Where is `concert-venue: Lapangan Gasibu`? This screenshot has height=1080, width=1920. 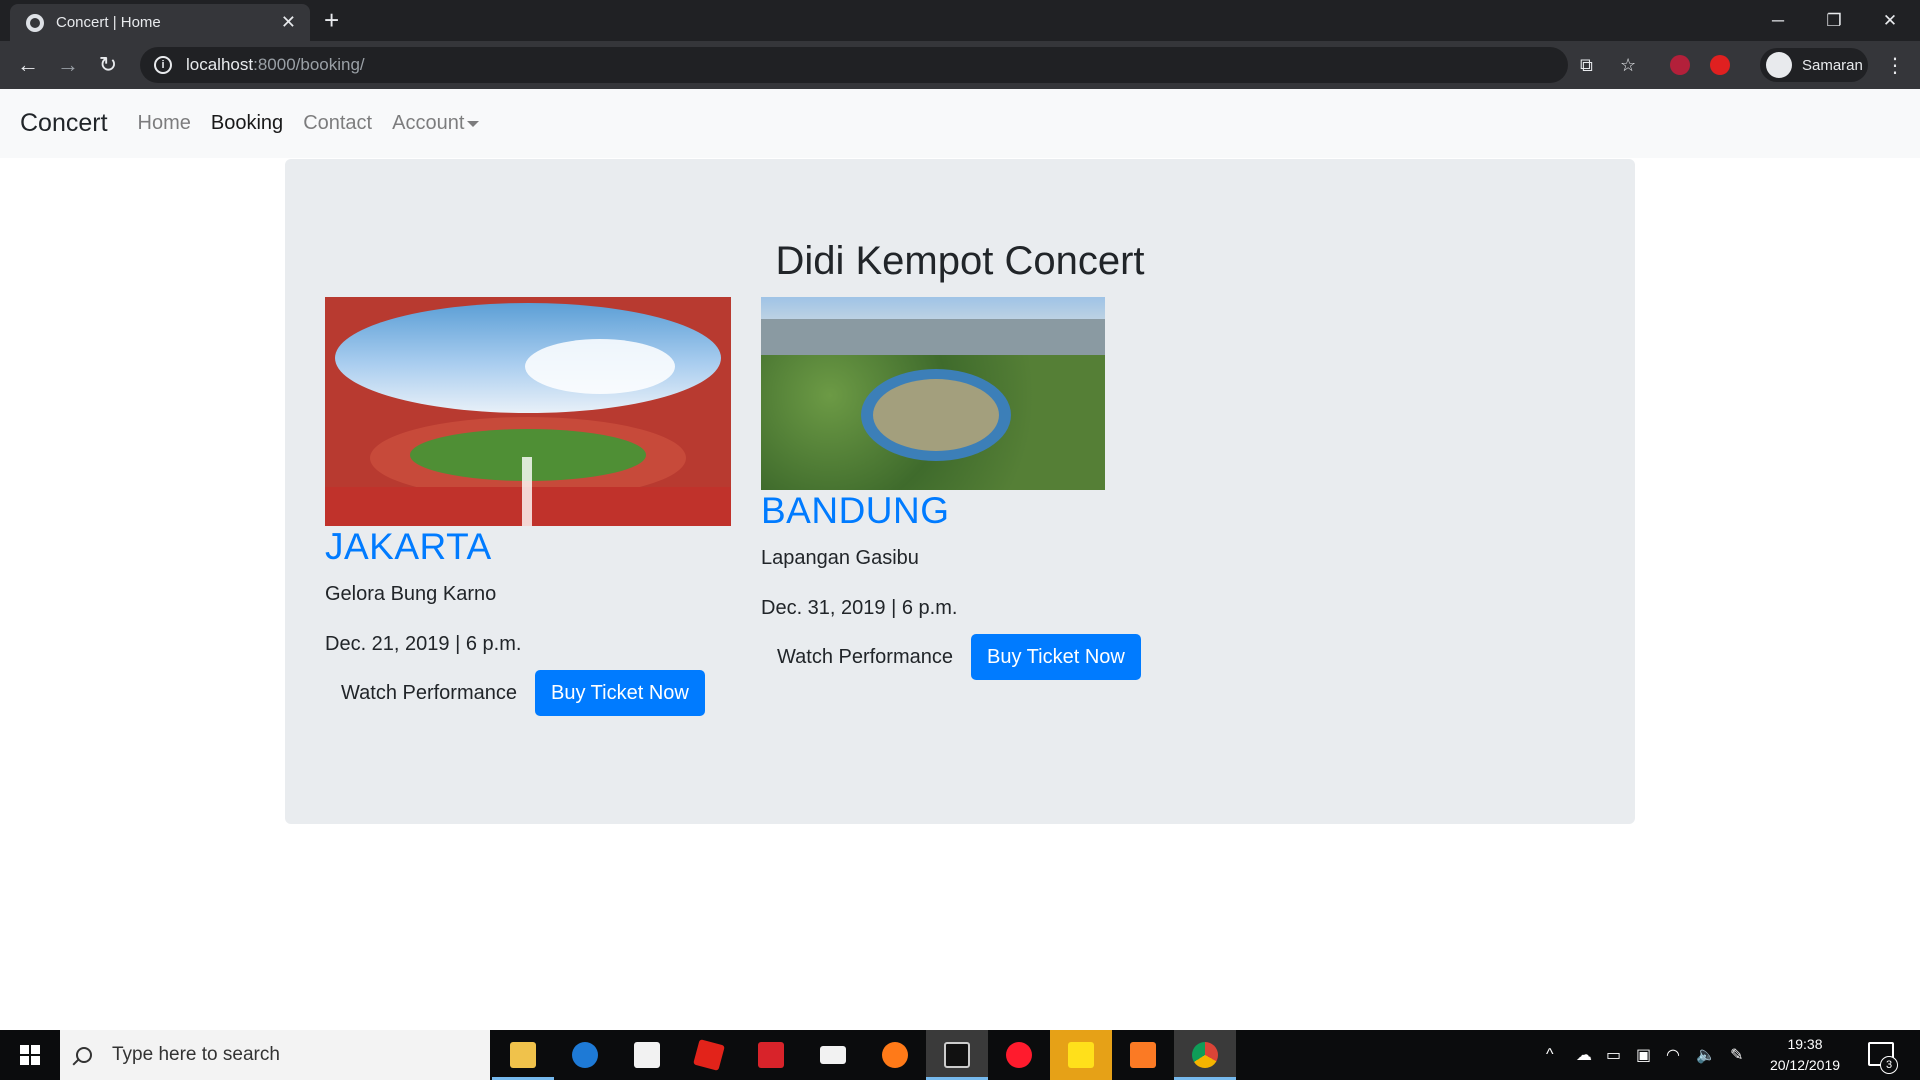
concert-venue: Lapangan Gasibu is located at coordinates (840, 558).